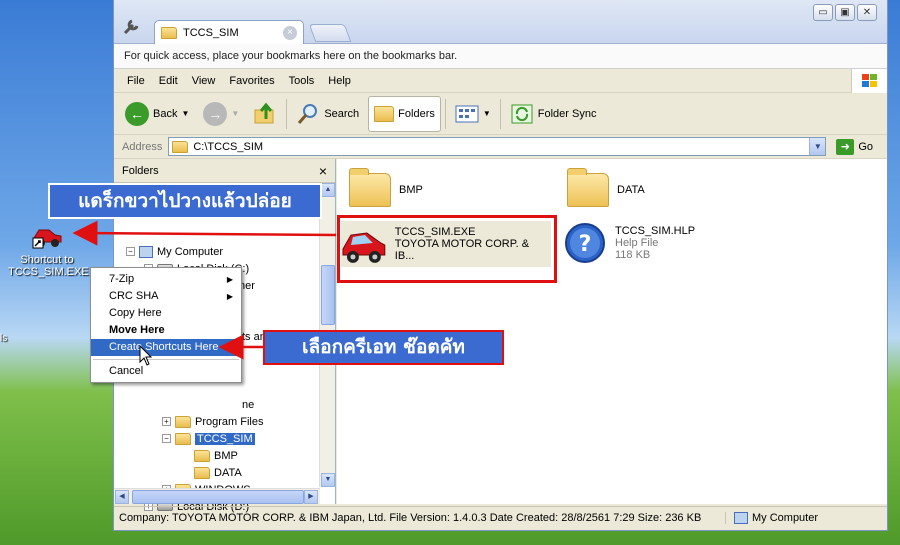 This screenshot has width=900, height=545. I want to click on submenu-arrow-icon: ▶, so click(229, 296).